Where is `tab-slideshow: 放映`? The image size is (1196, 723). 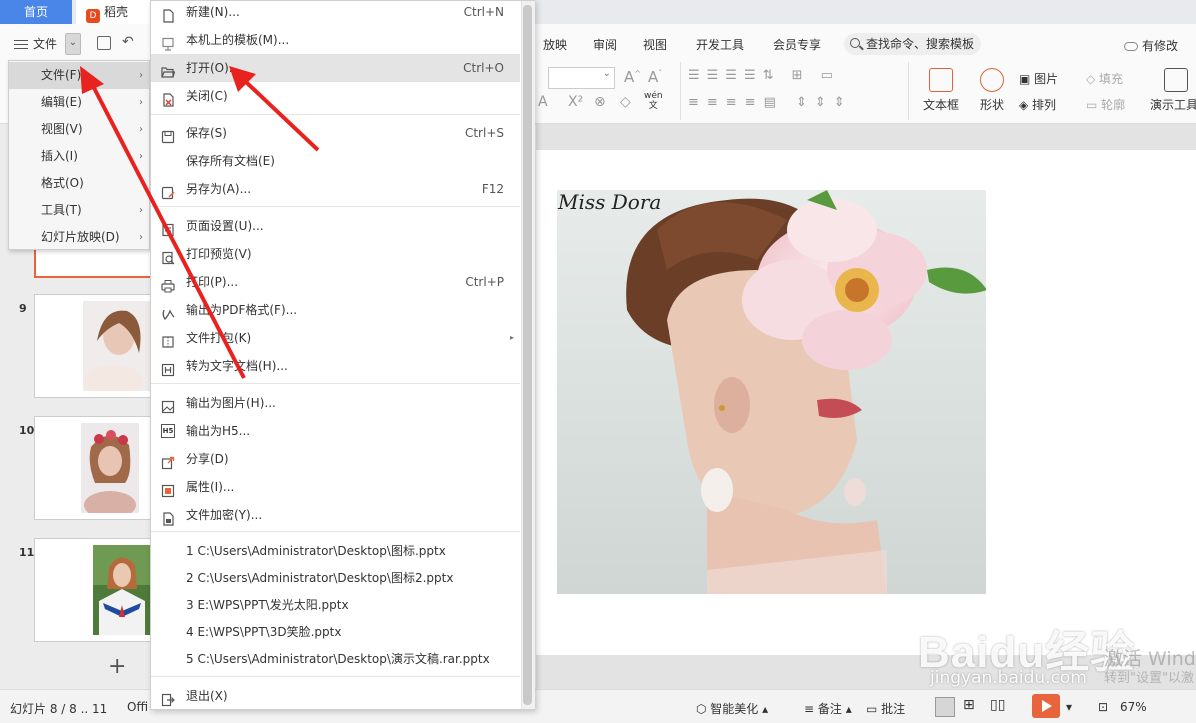 tab-slideshow: 放映 is located at coordinates (555, 44).